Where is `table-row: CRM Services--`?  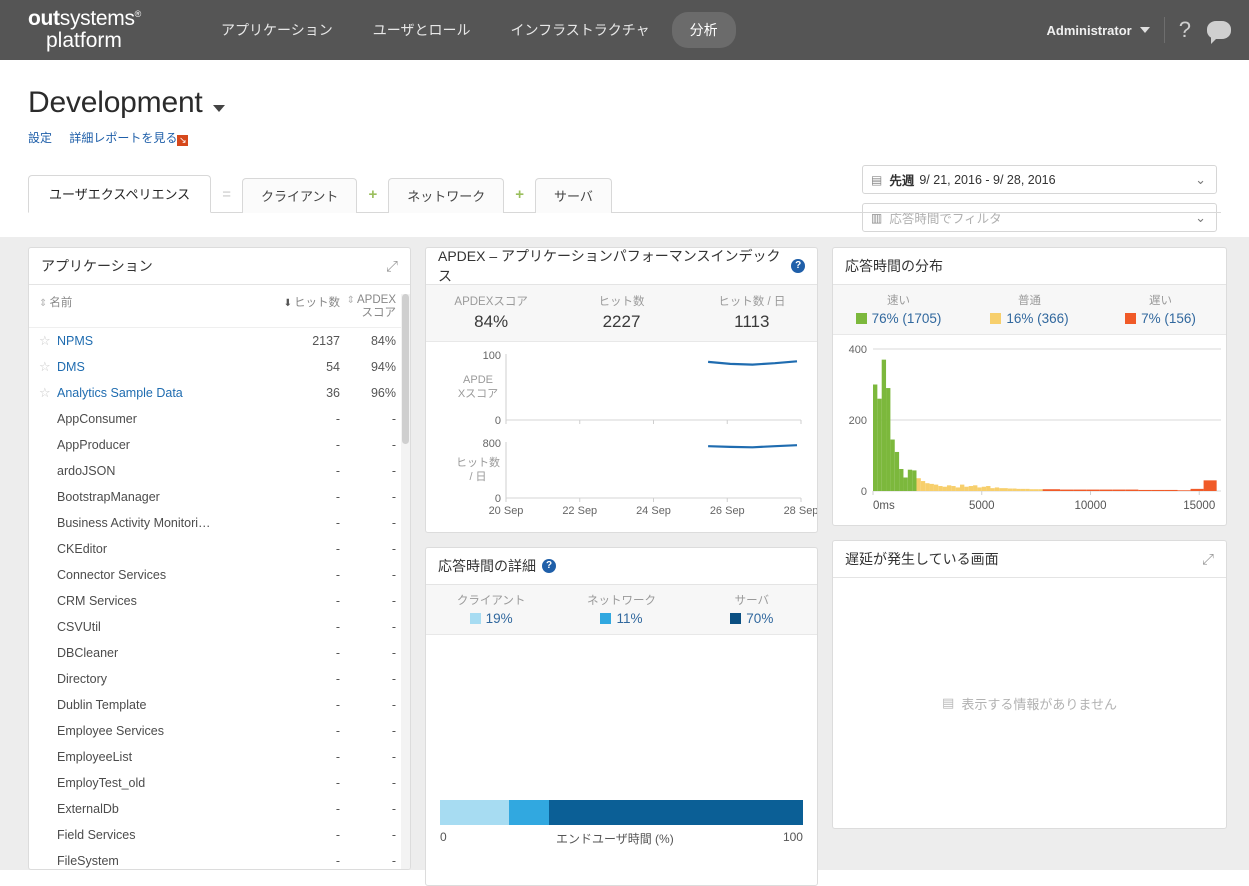 table-row: CRM Services-- is located at coordinates (219, 601).